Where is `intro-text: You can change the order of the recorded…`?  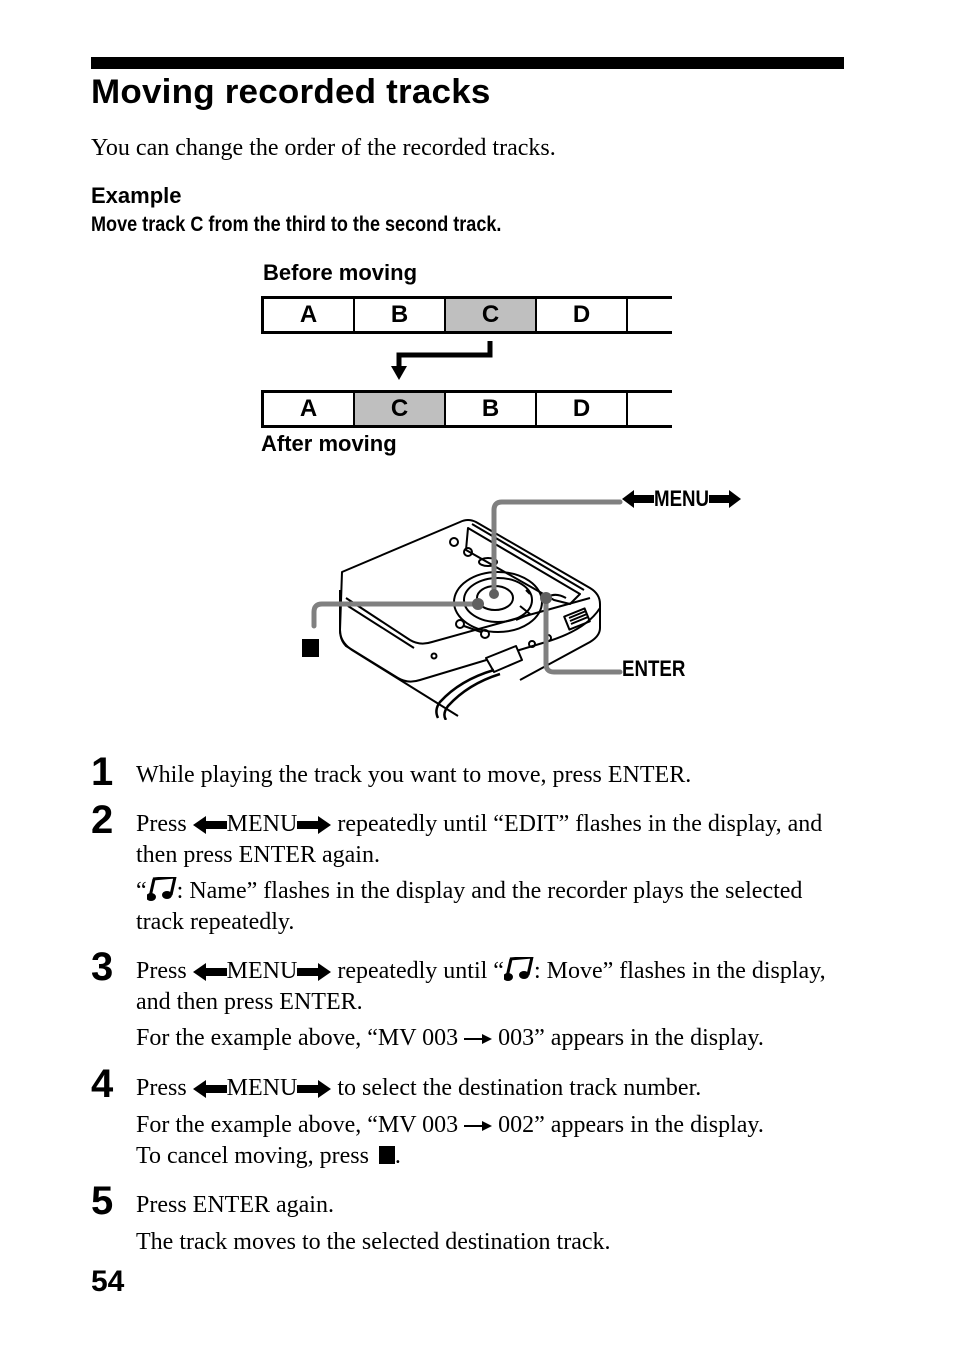 intro-text: You can change the order of the recorded… is located at coordinates (323, 148).